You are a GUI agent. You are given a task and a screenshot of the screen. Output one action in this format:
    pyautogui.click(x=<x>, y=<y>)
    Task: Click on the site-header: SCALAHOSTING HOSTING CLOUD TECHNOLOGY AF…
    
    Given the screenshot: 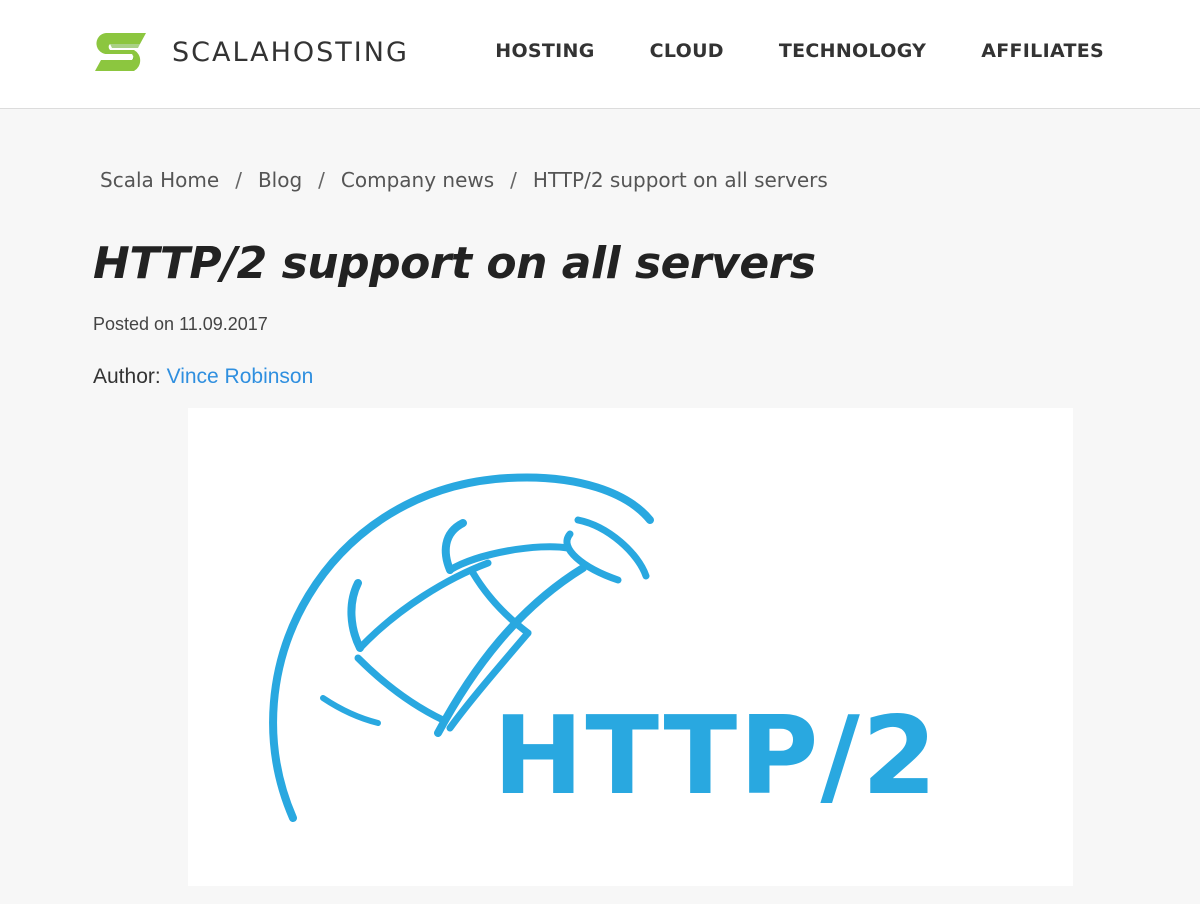 What is the action you would take?
    pyautogui.click(x=600, y=54)
    